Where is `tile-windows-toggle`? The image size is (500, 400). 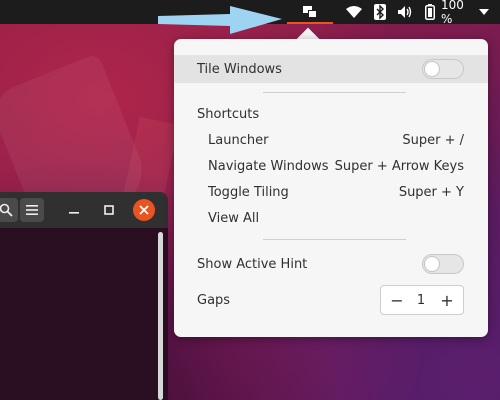
tile-windows-toggle is located at coordinates (443, 69).